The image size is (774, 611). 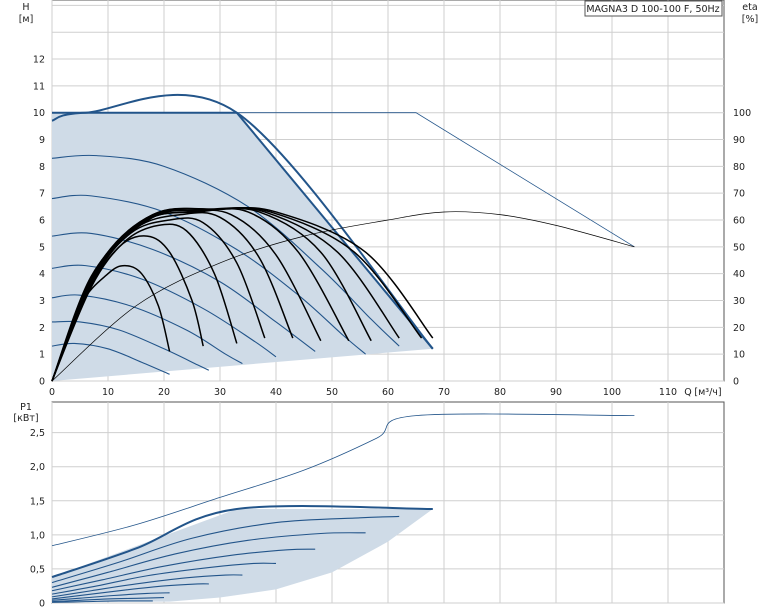 I want to click on flow-tick-label: 90, so click(x=556, y=392).